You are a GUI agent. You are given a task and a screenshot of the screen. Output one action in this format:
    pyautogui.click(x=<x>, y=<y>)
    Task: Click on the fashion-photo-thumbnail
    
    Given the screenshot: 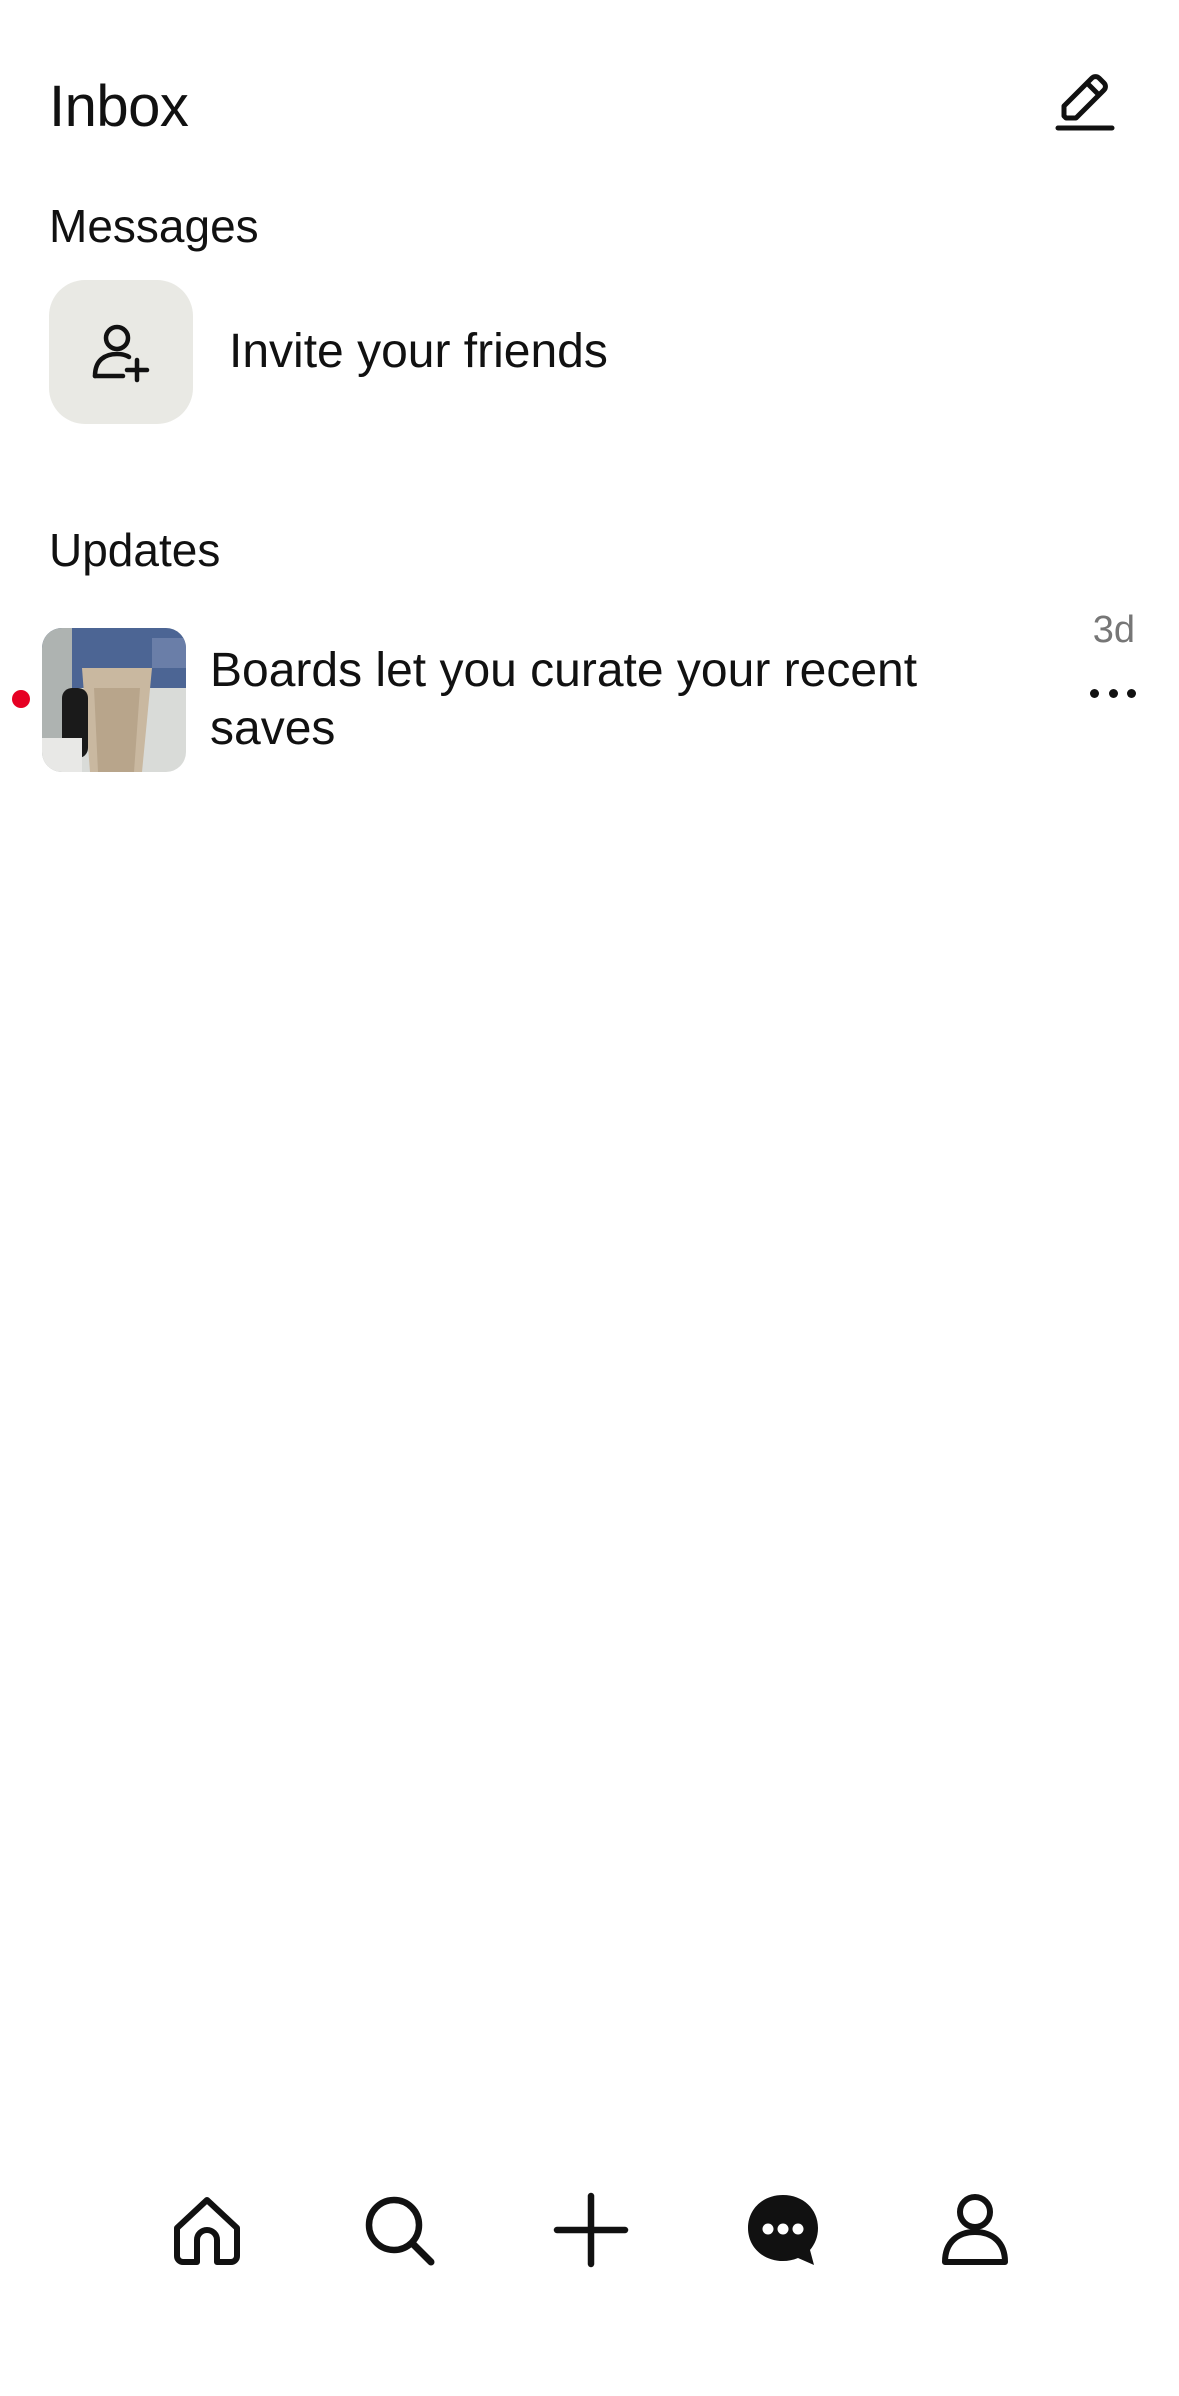 What is the action you would take?
    pyautogui.click(x=114, y=700)
    